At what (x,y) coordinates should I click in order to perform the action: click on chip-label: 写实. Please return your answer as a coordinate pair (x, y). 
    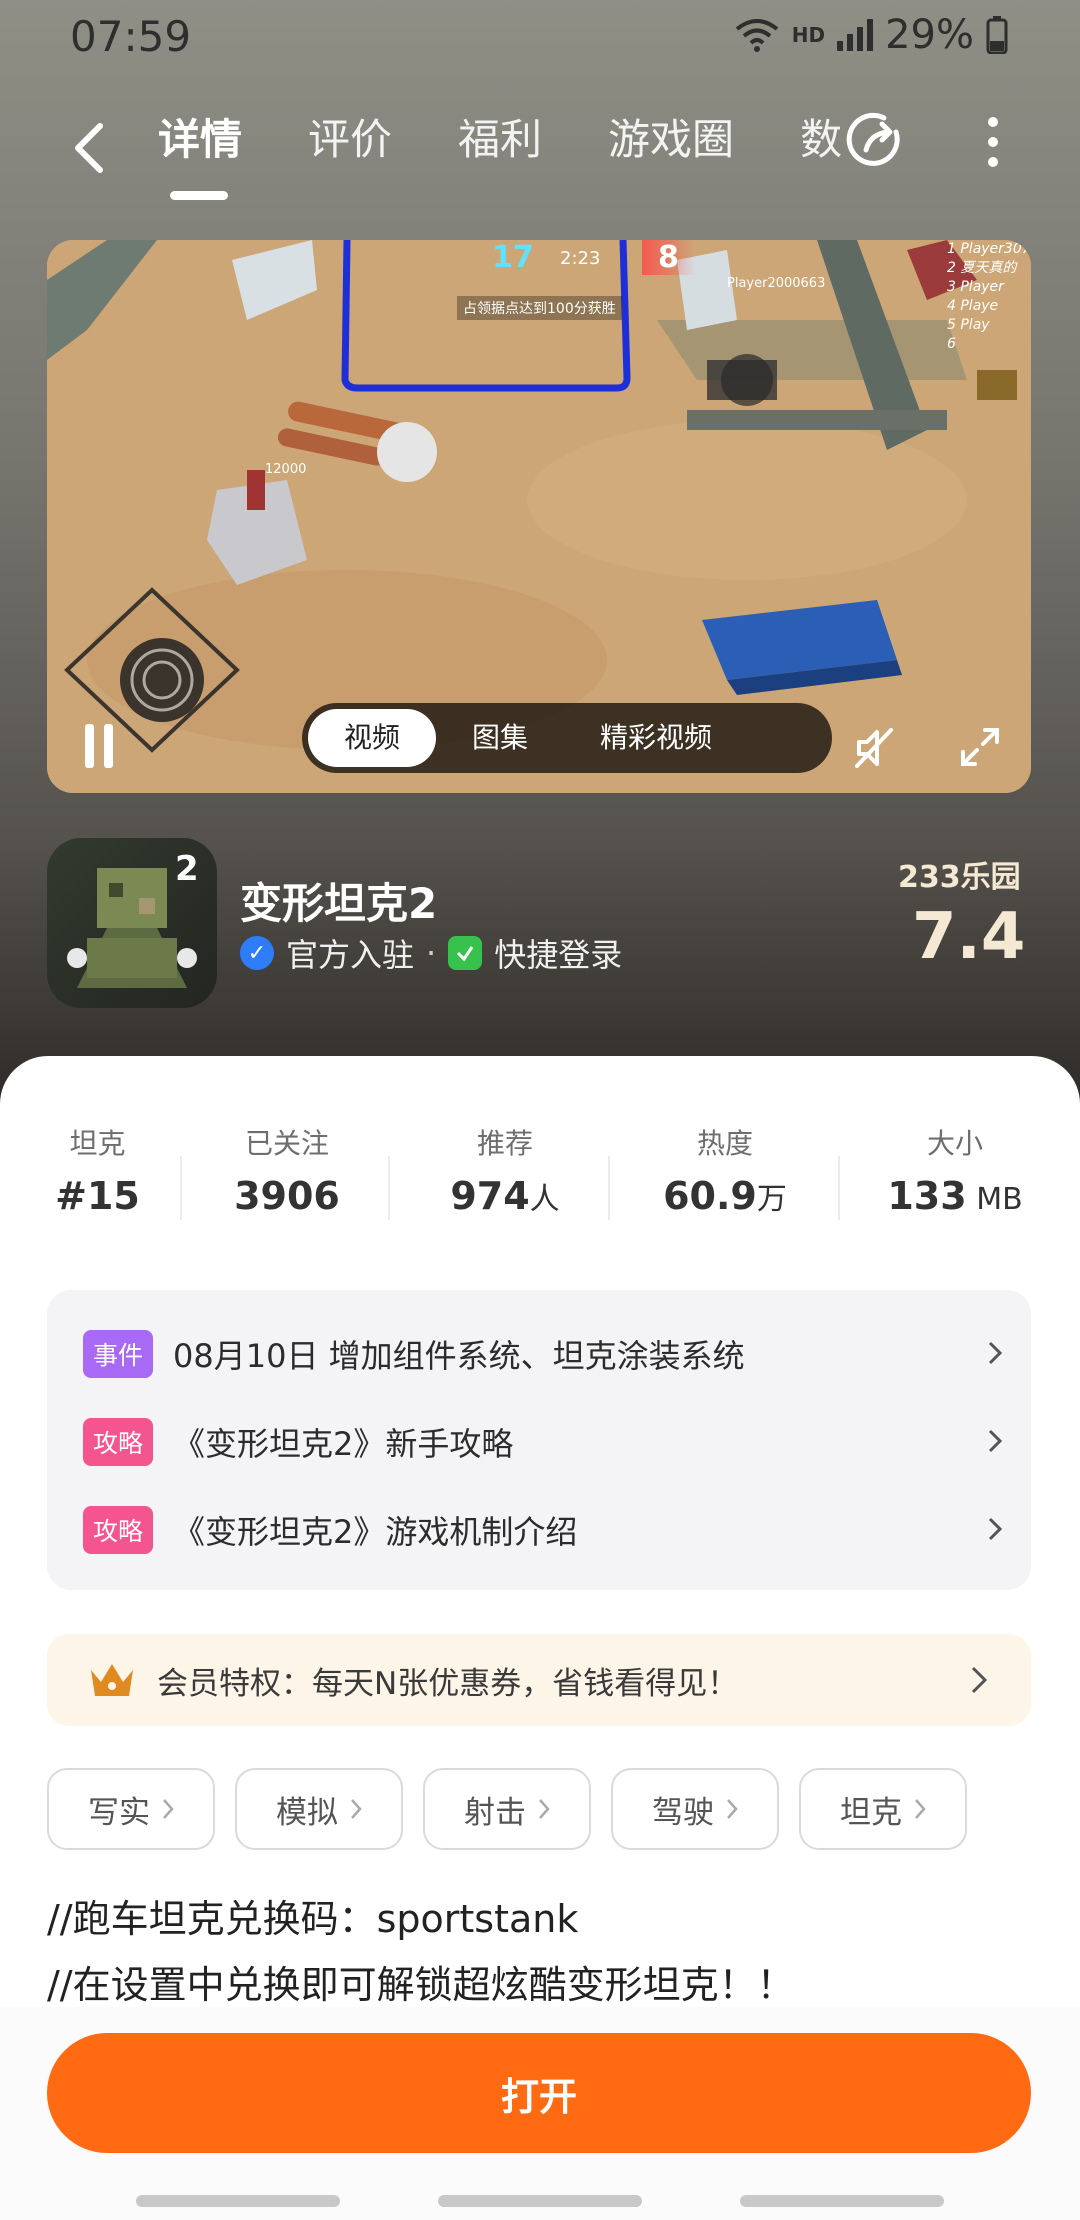
    Looking at the image, I should click on (119, 1812).